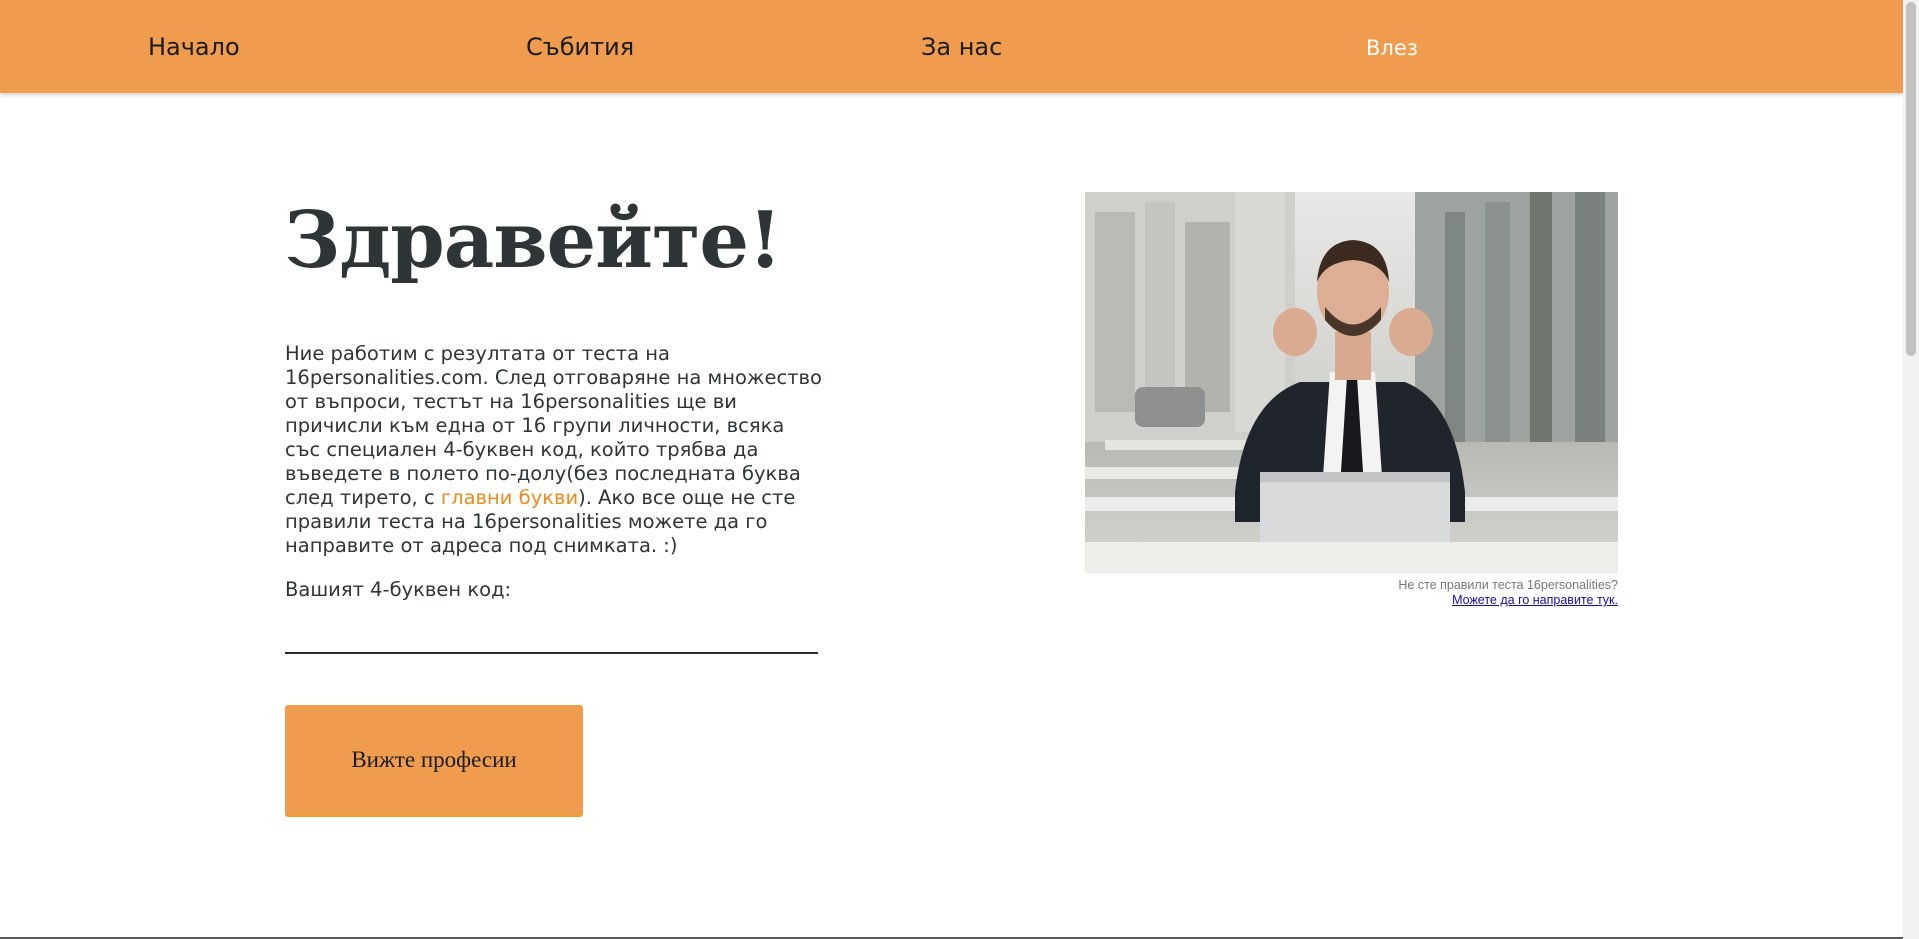 Image resolution: width=1919 pixels, height=939 pixels. What do you see at coordinates (1351, 382) in the screenshot?
I see `hero-photo` at bounding box center [1351, 382].